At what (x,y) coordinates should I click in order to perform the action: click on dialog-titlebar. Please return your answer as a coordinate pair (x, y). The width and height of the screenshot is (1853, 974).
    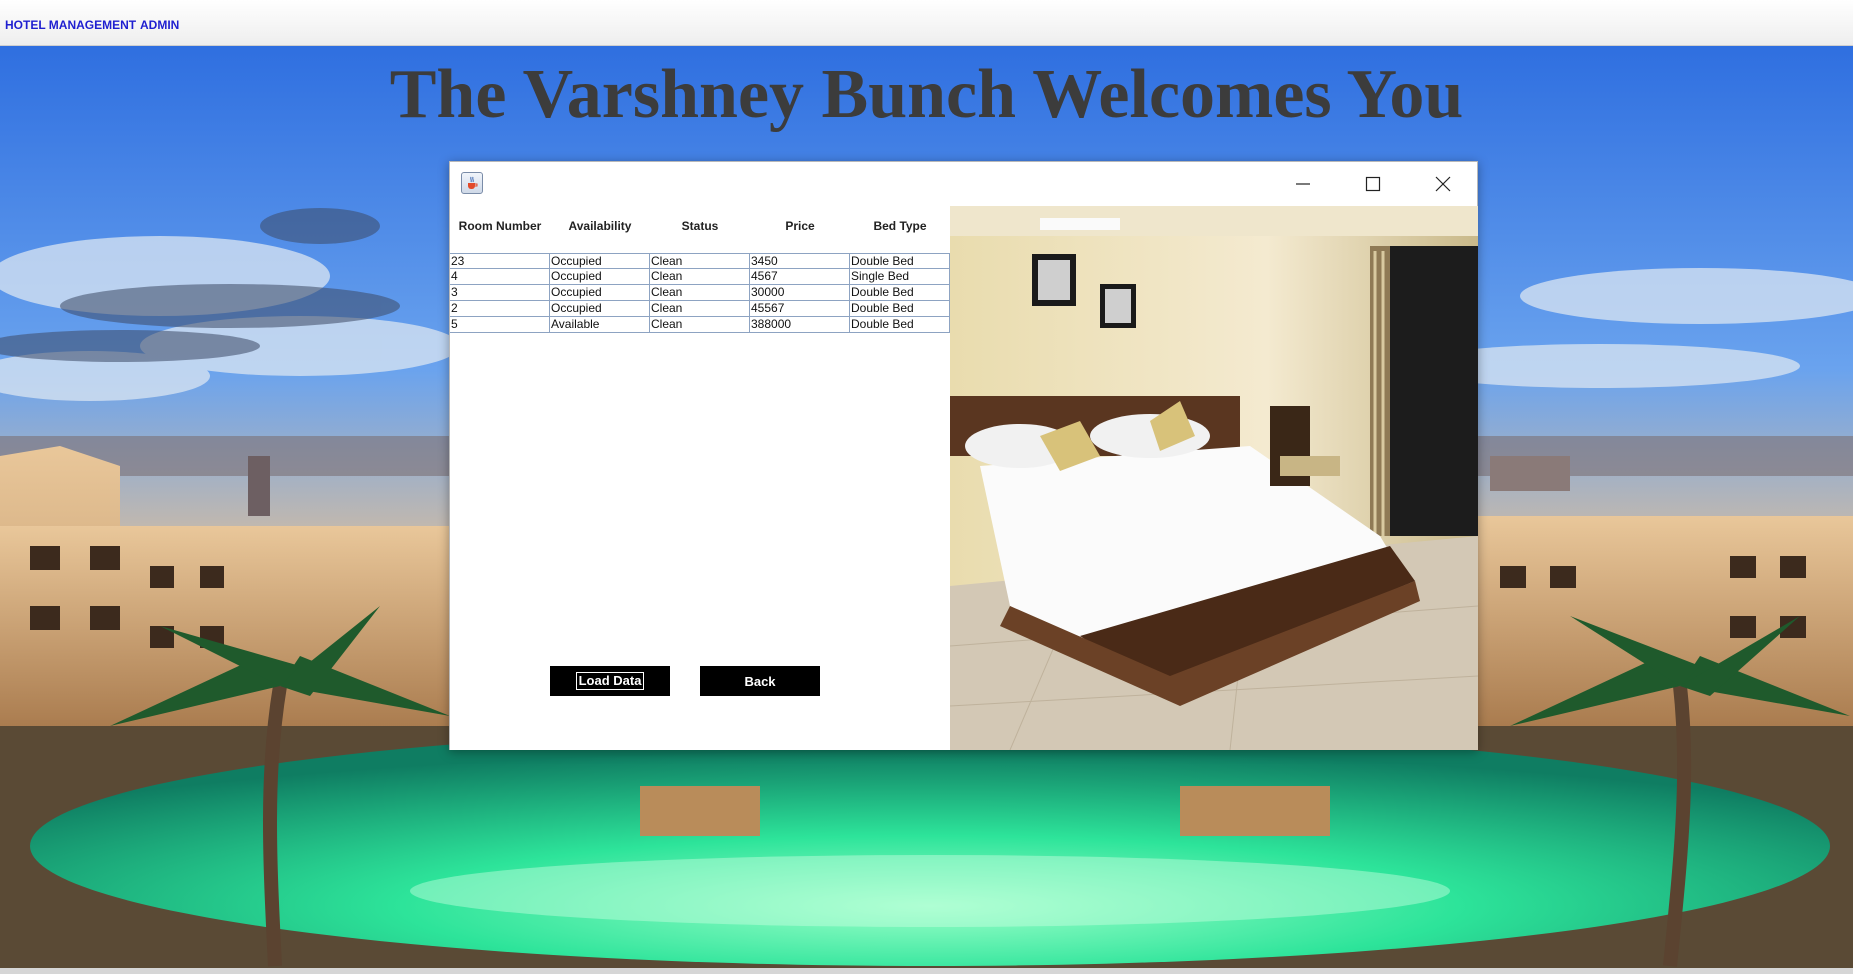
    Looking at the image, I should click on (963, 184).